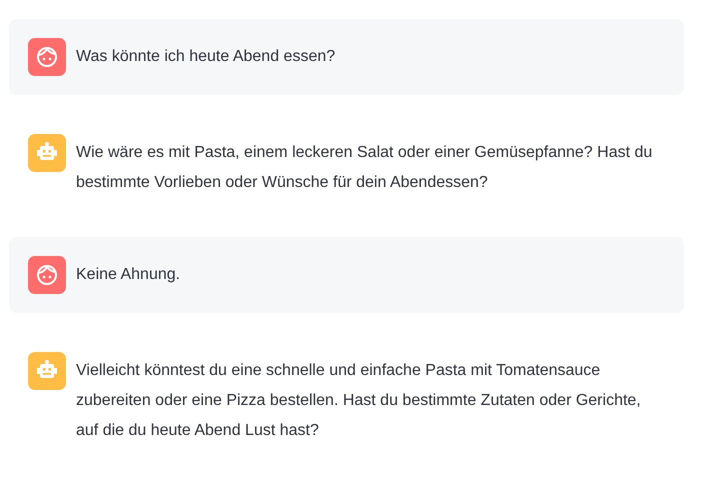  I want to click on message-text: Wie wäre es mit Pasta, einem leckeren Salat oder einer Gemüsepfanne? Hast du bestimmte Vorlieben oder Wünsche für dein Abendessen?, so click(365, 168).